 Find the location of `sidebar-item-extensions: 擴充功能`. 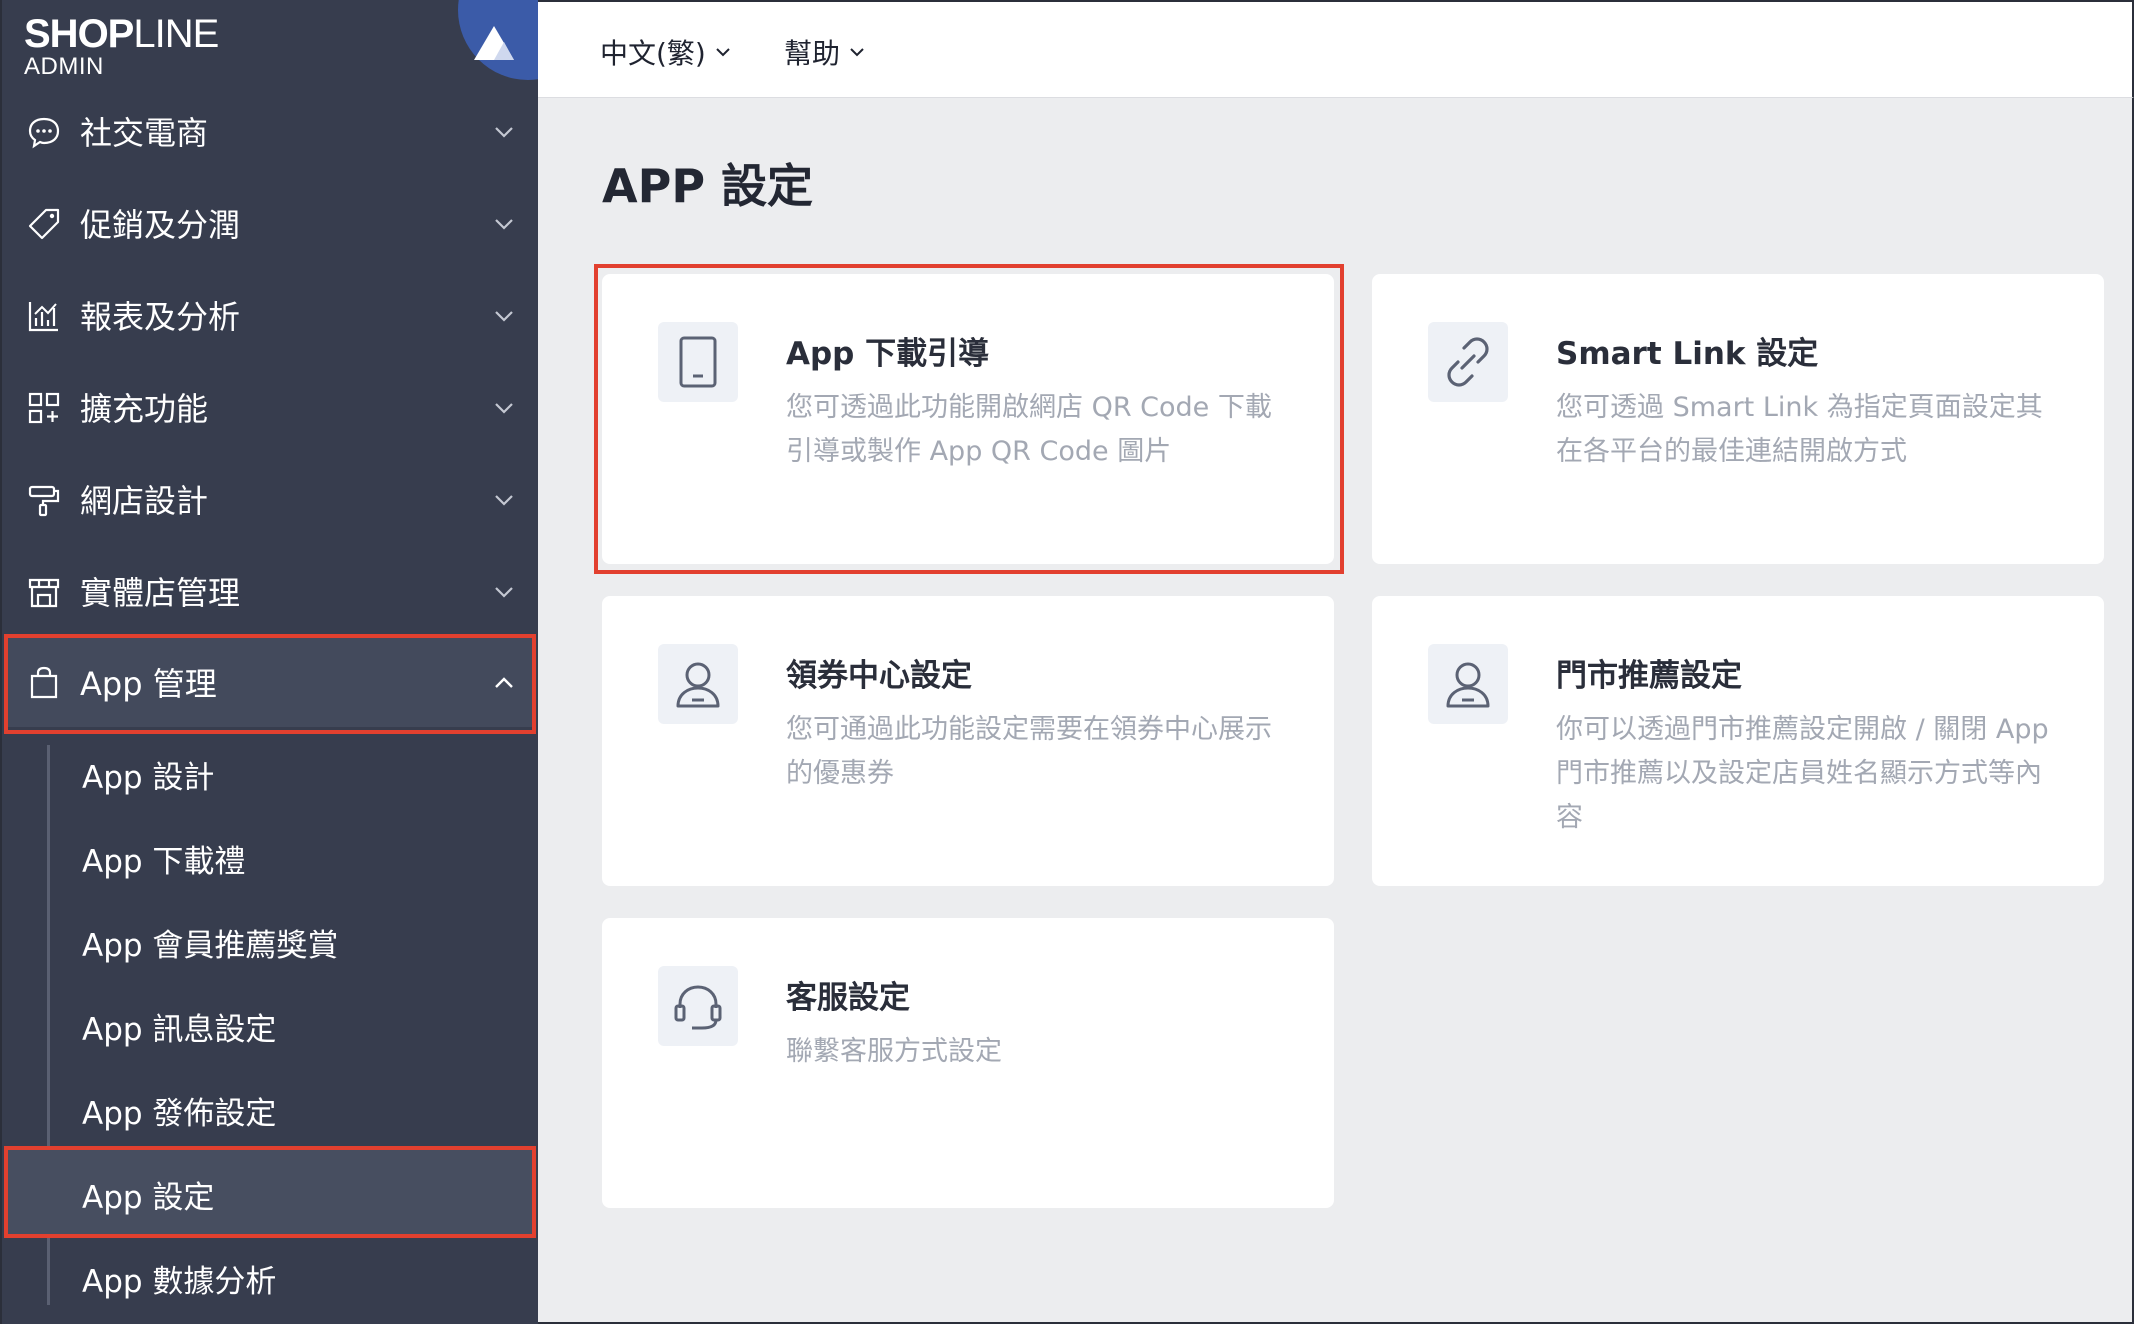

sidebar-item-extensions: 擴充功能 is located at coordinates (269, 407).